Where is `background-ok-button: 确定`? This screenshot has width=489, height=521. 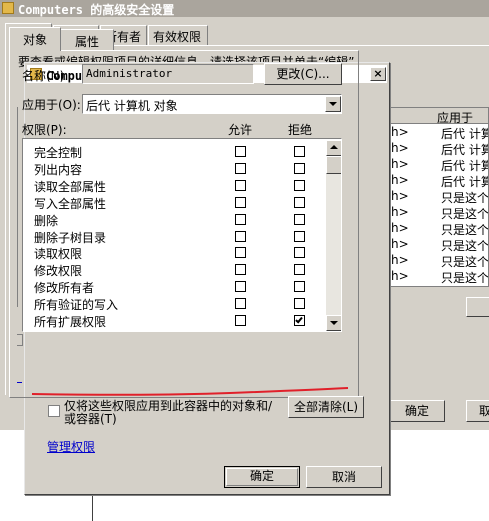 background-ok-button: 确定 is located at coordinates (417, 411).